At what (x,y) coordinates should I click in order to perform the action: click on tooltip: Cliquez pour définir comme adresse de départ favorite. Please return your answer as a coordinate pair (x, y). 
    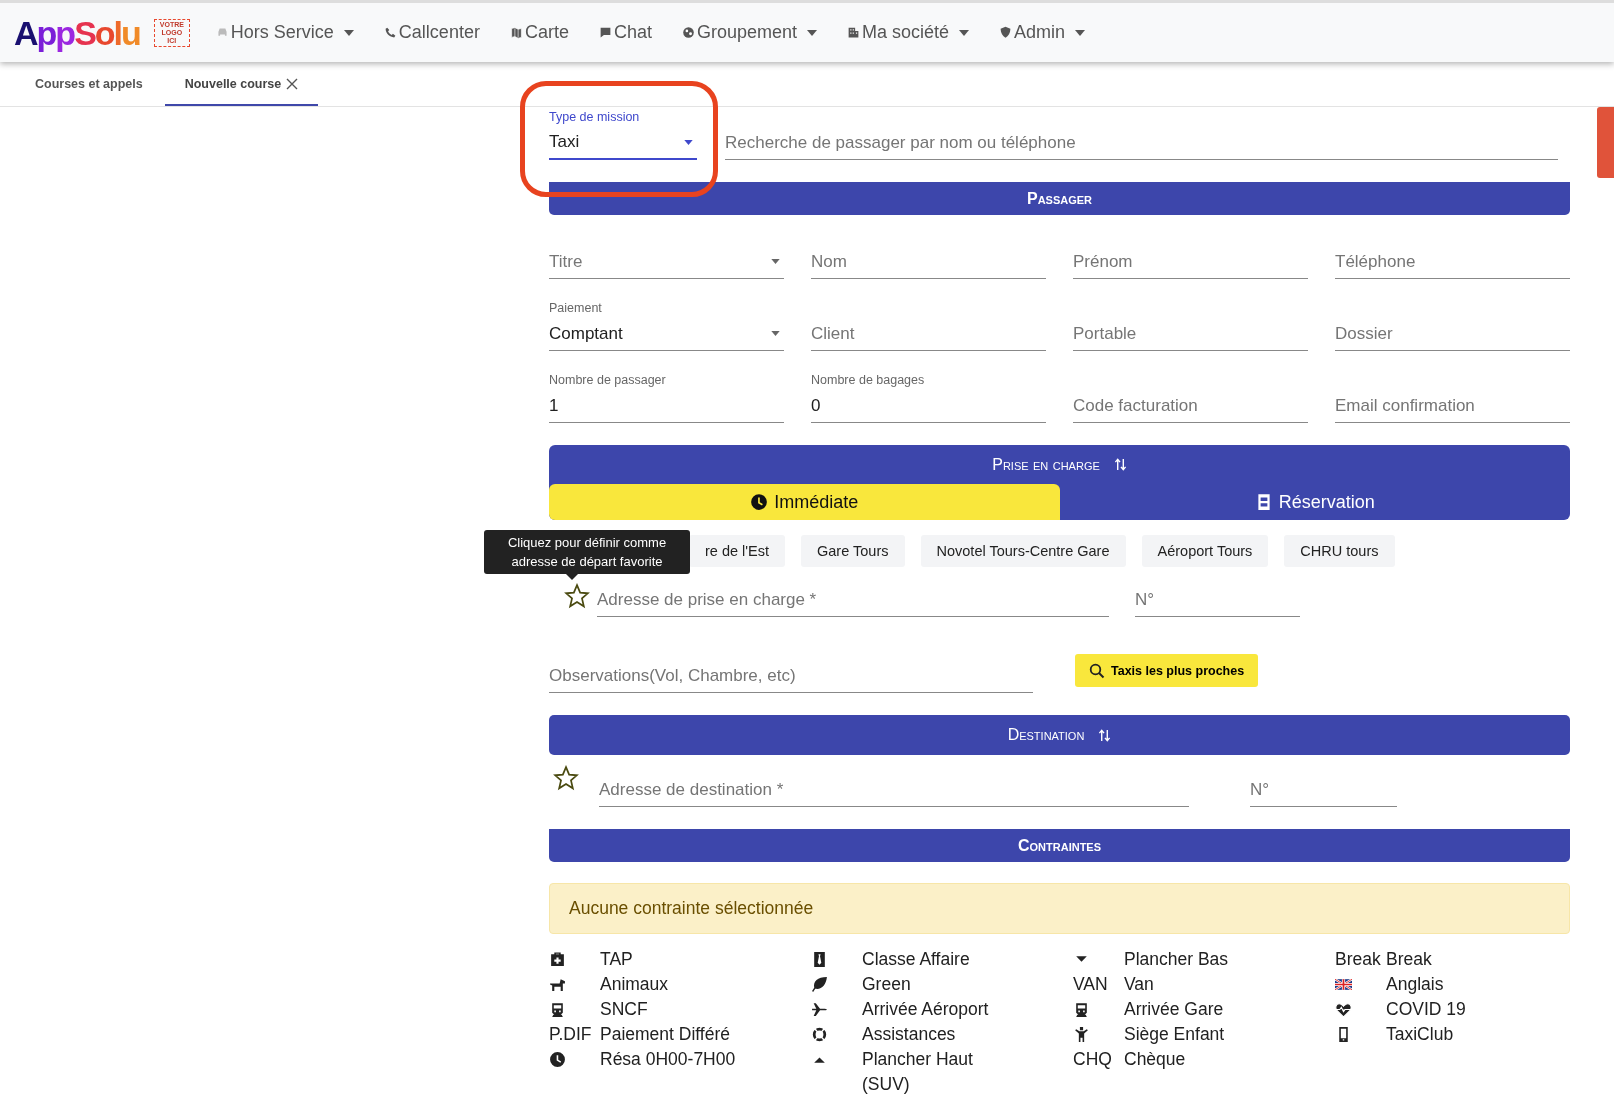
    Looking at the image, I should click on (587, 552).